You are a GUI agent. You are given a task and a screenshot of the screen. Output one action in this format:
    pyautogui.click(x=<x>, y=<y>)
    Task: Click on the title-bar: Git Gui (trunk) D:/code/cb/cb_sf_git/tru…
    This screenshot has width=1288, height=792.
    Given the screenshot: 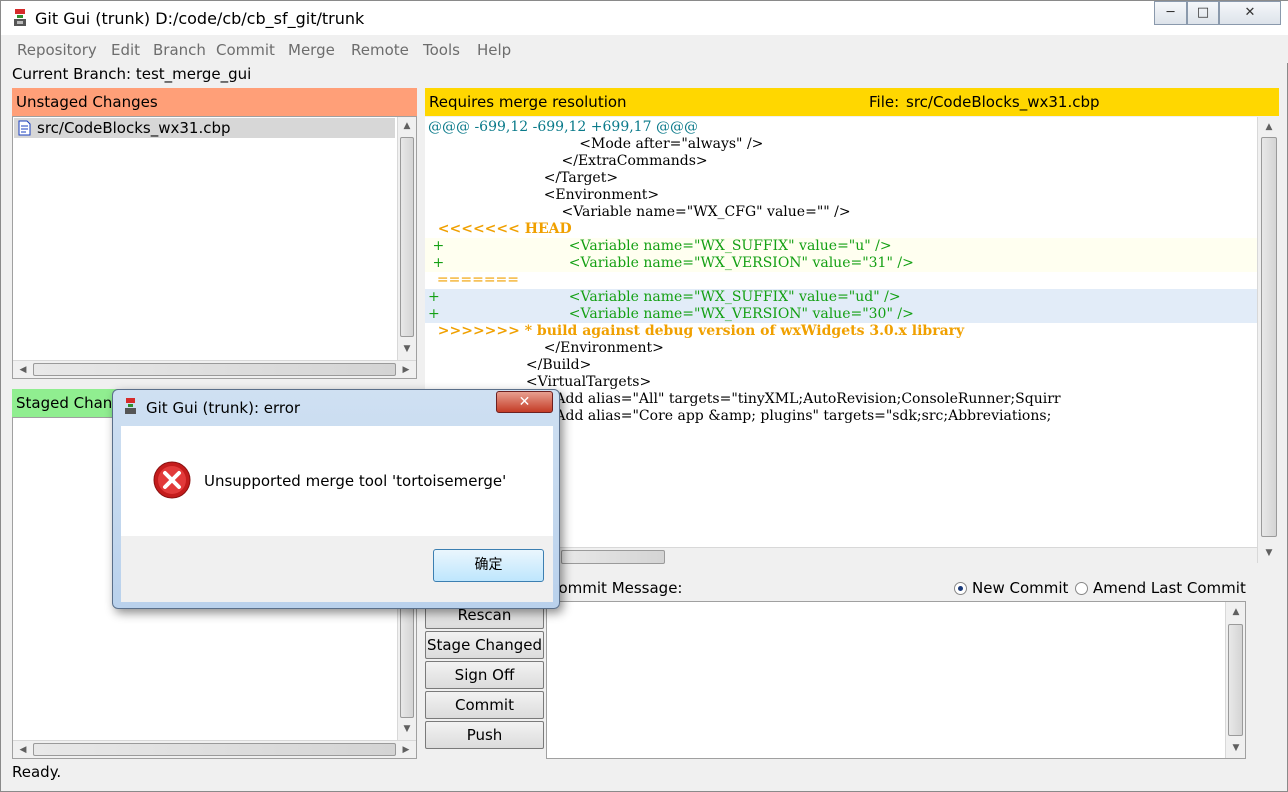 What is the action you would take?
    pyautogui.click(x=644, y=18)
    